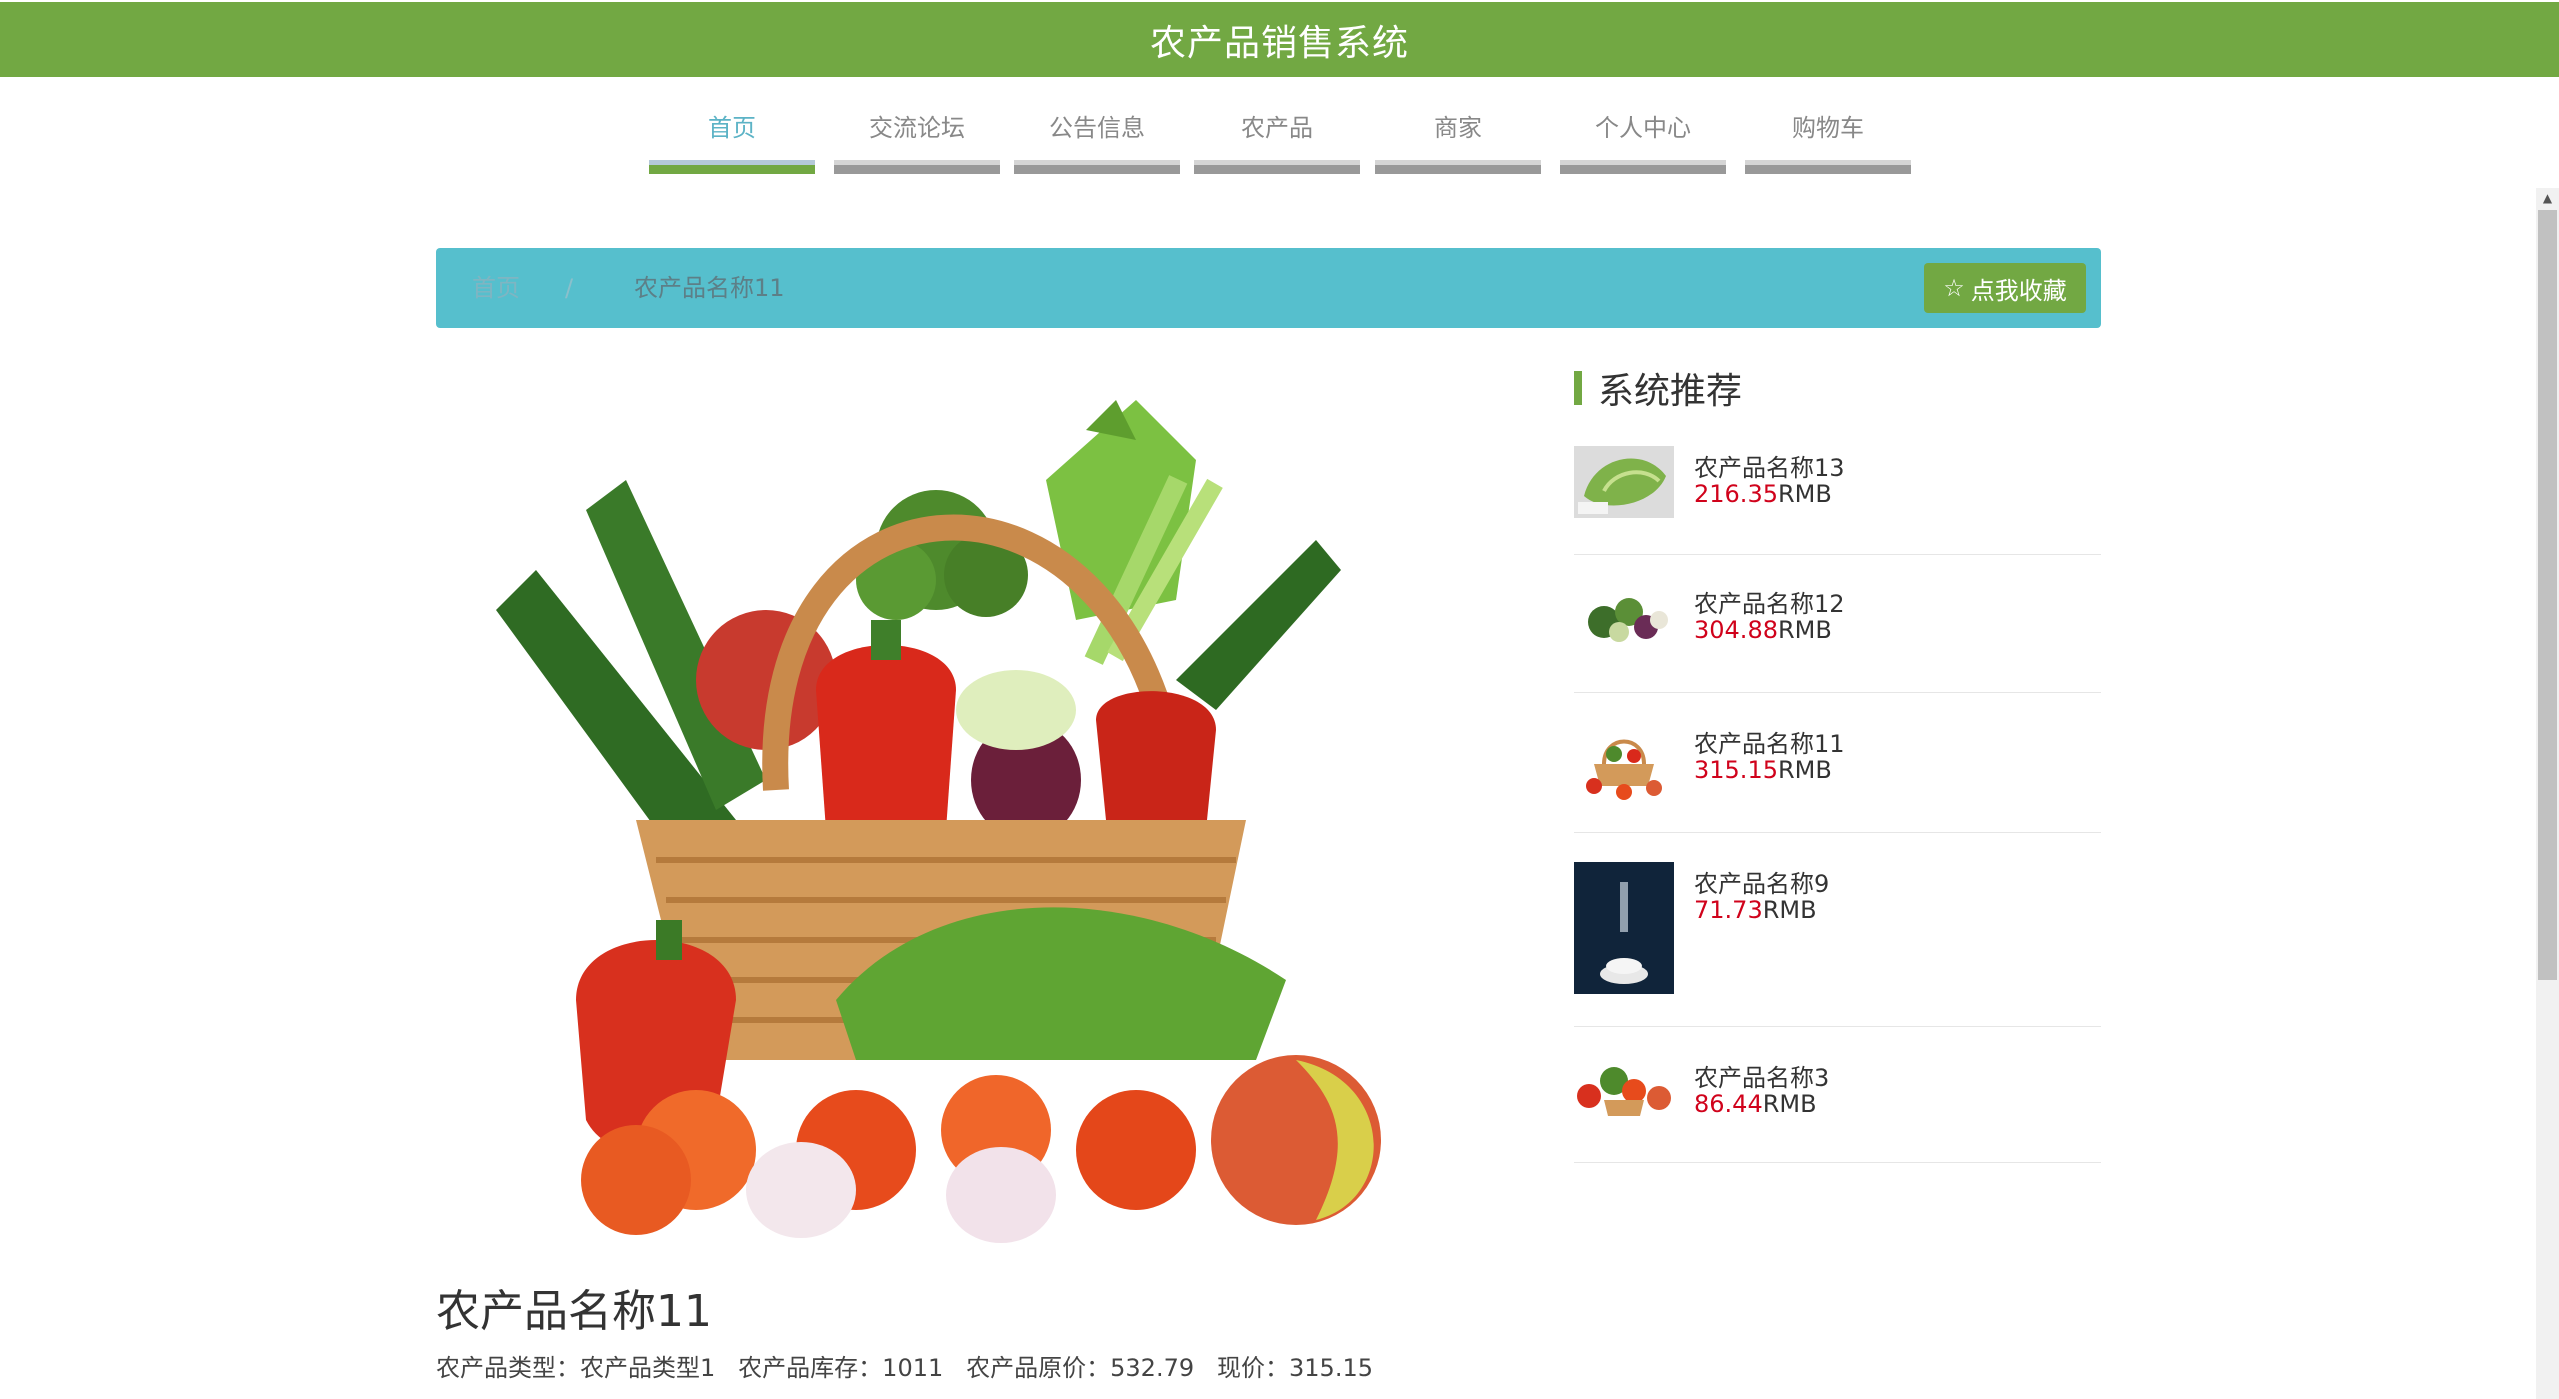  I want to click on nav-item-label: 首页, so click(732, 128).